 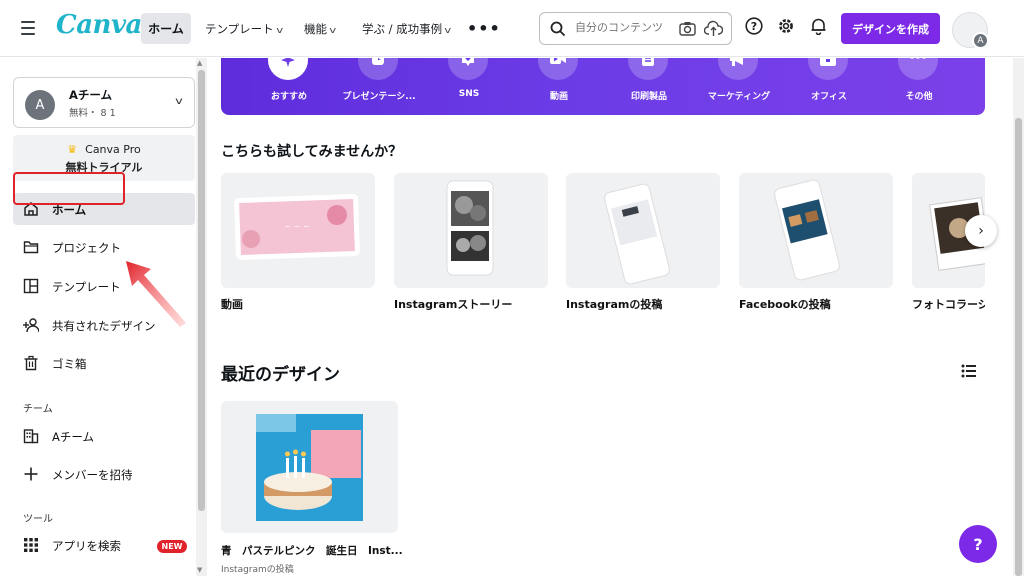 I want to click on new-badge: NEW, so click(x=172, y=546).